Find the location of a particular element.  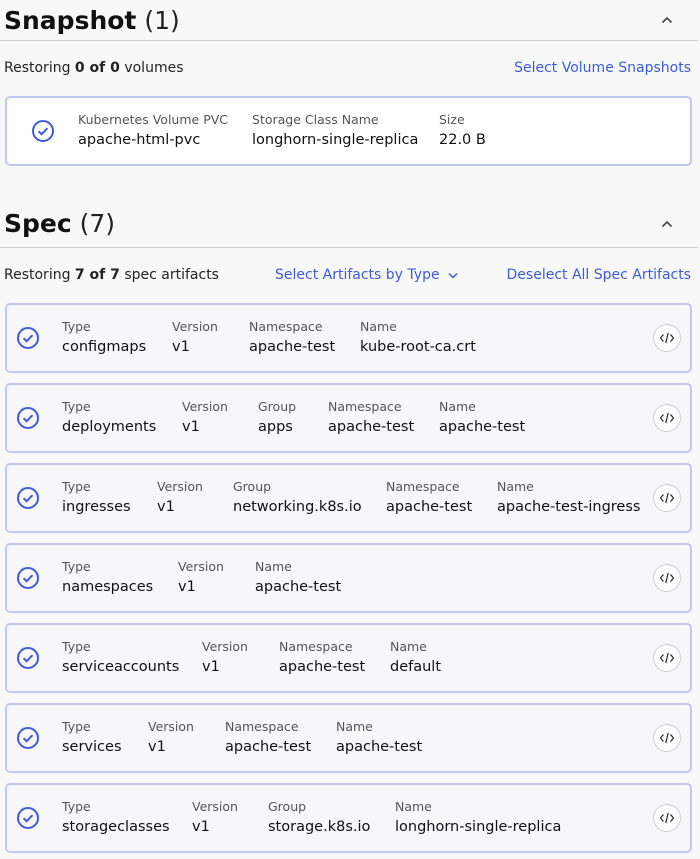

snapshot-section-header: Snapshot (1) is located at coordinates (349, 20).